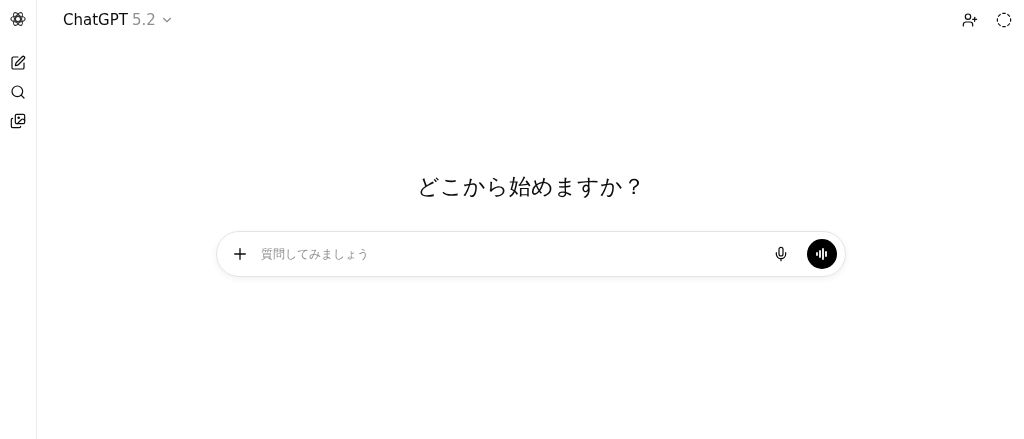 The width and height of the screenshot is (1024, 439). I want to click on logo-icon, so click(18, 19).